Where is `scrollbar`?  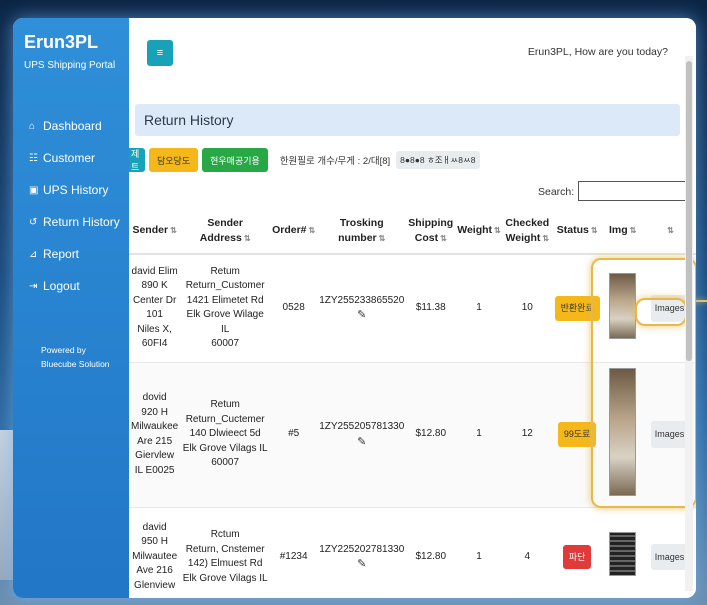
scrollbar is located at coordinates (689, 323).